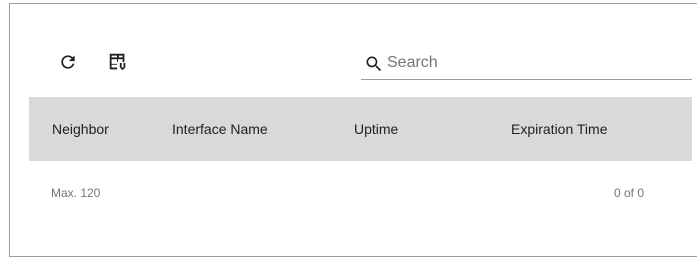 The image size is (699, 259). What do you see at coordinates (76, 193) in the screenshot?
I see `max-entries-label: Max. 120` at bounding box center [76, 193].